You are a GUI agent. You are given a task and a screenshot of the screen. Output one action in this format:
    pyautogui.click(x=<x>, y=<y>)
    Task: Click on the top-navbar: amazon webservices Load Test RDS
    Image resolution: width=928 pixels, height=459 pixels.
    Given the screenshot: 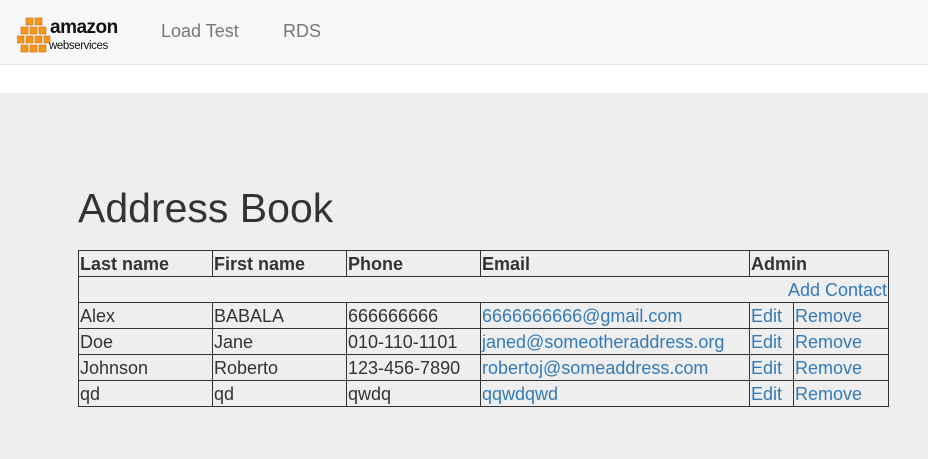 What is the action you would take?
    pyautogui.click(x=464, y=32)
    